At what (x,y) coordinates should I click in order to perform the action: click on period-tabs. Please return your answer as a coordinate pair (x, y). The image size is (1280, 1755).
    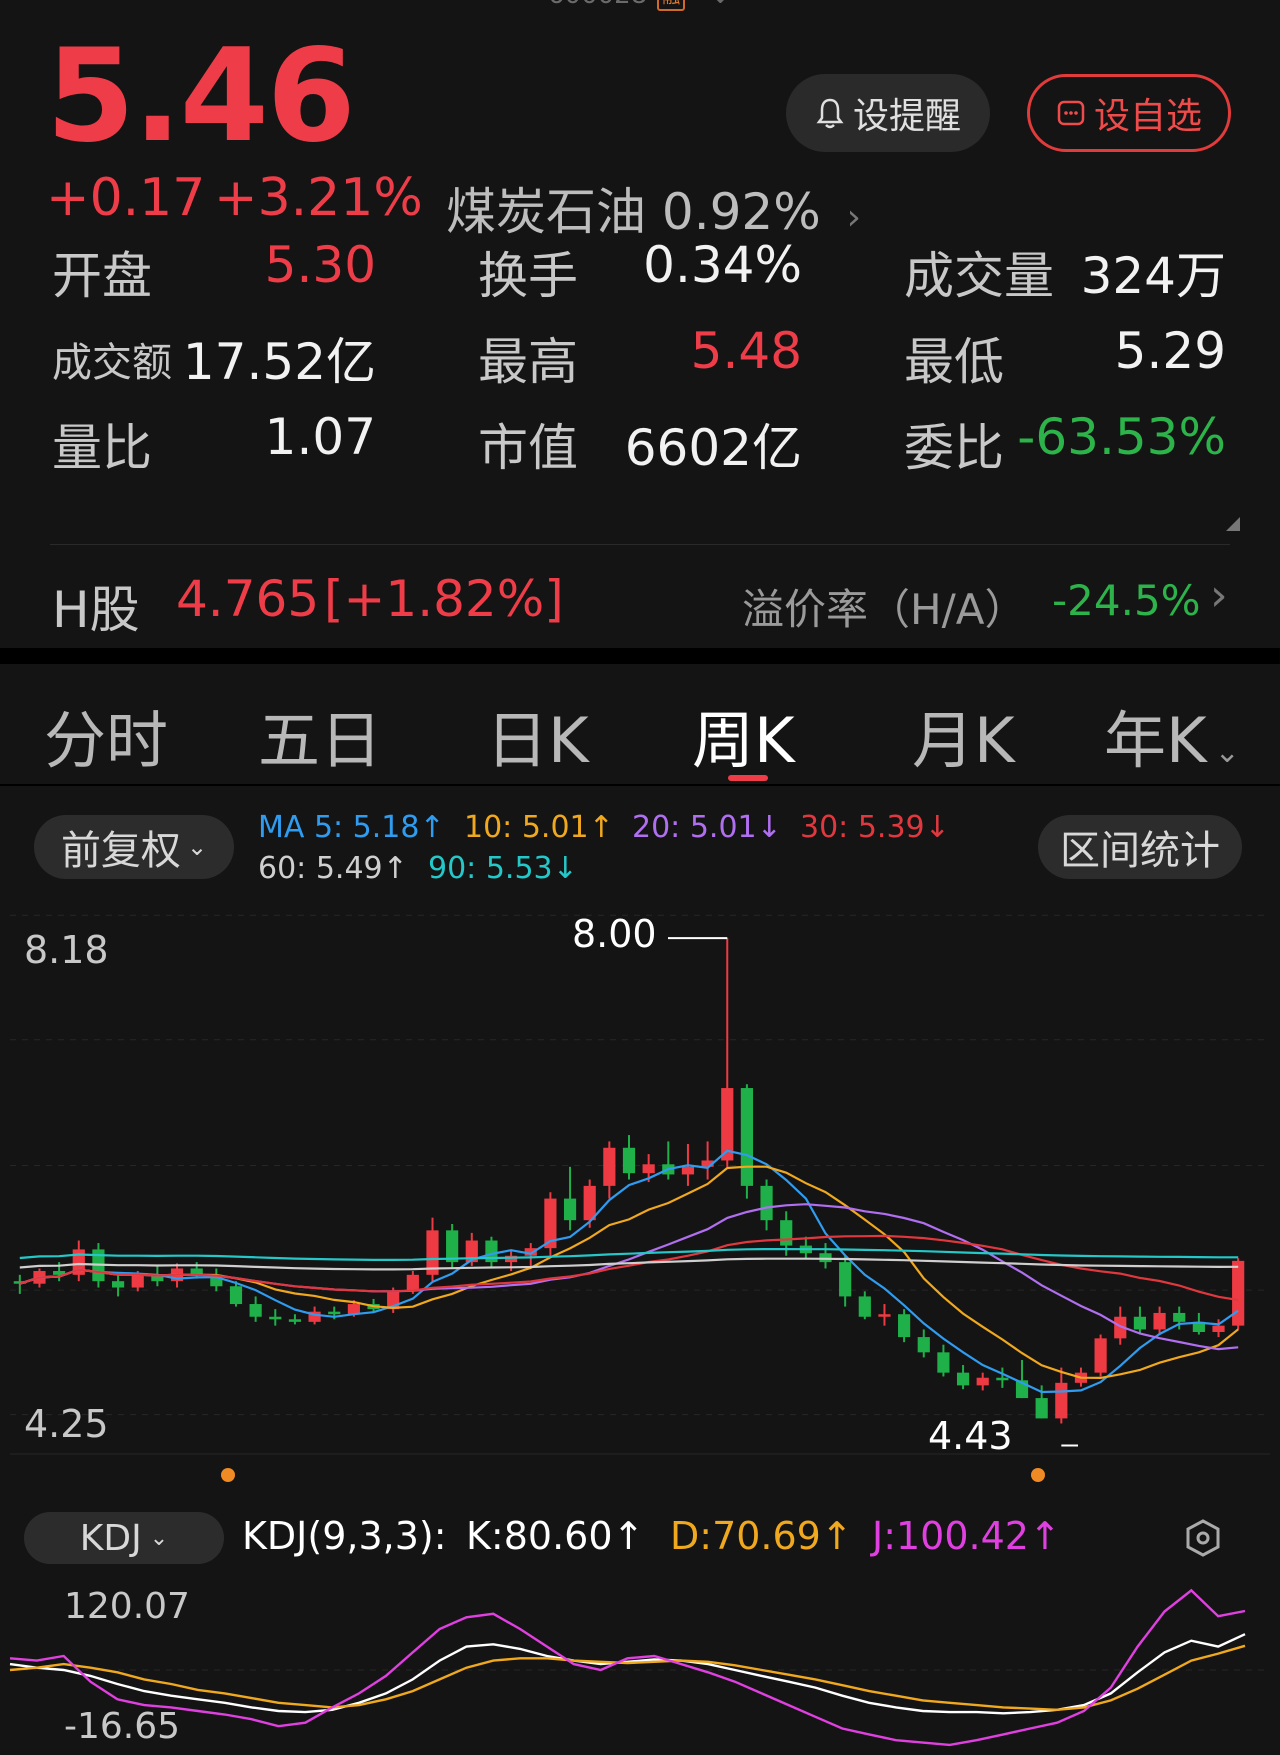
    Looking at the image, I should click on (640, 724).